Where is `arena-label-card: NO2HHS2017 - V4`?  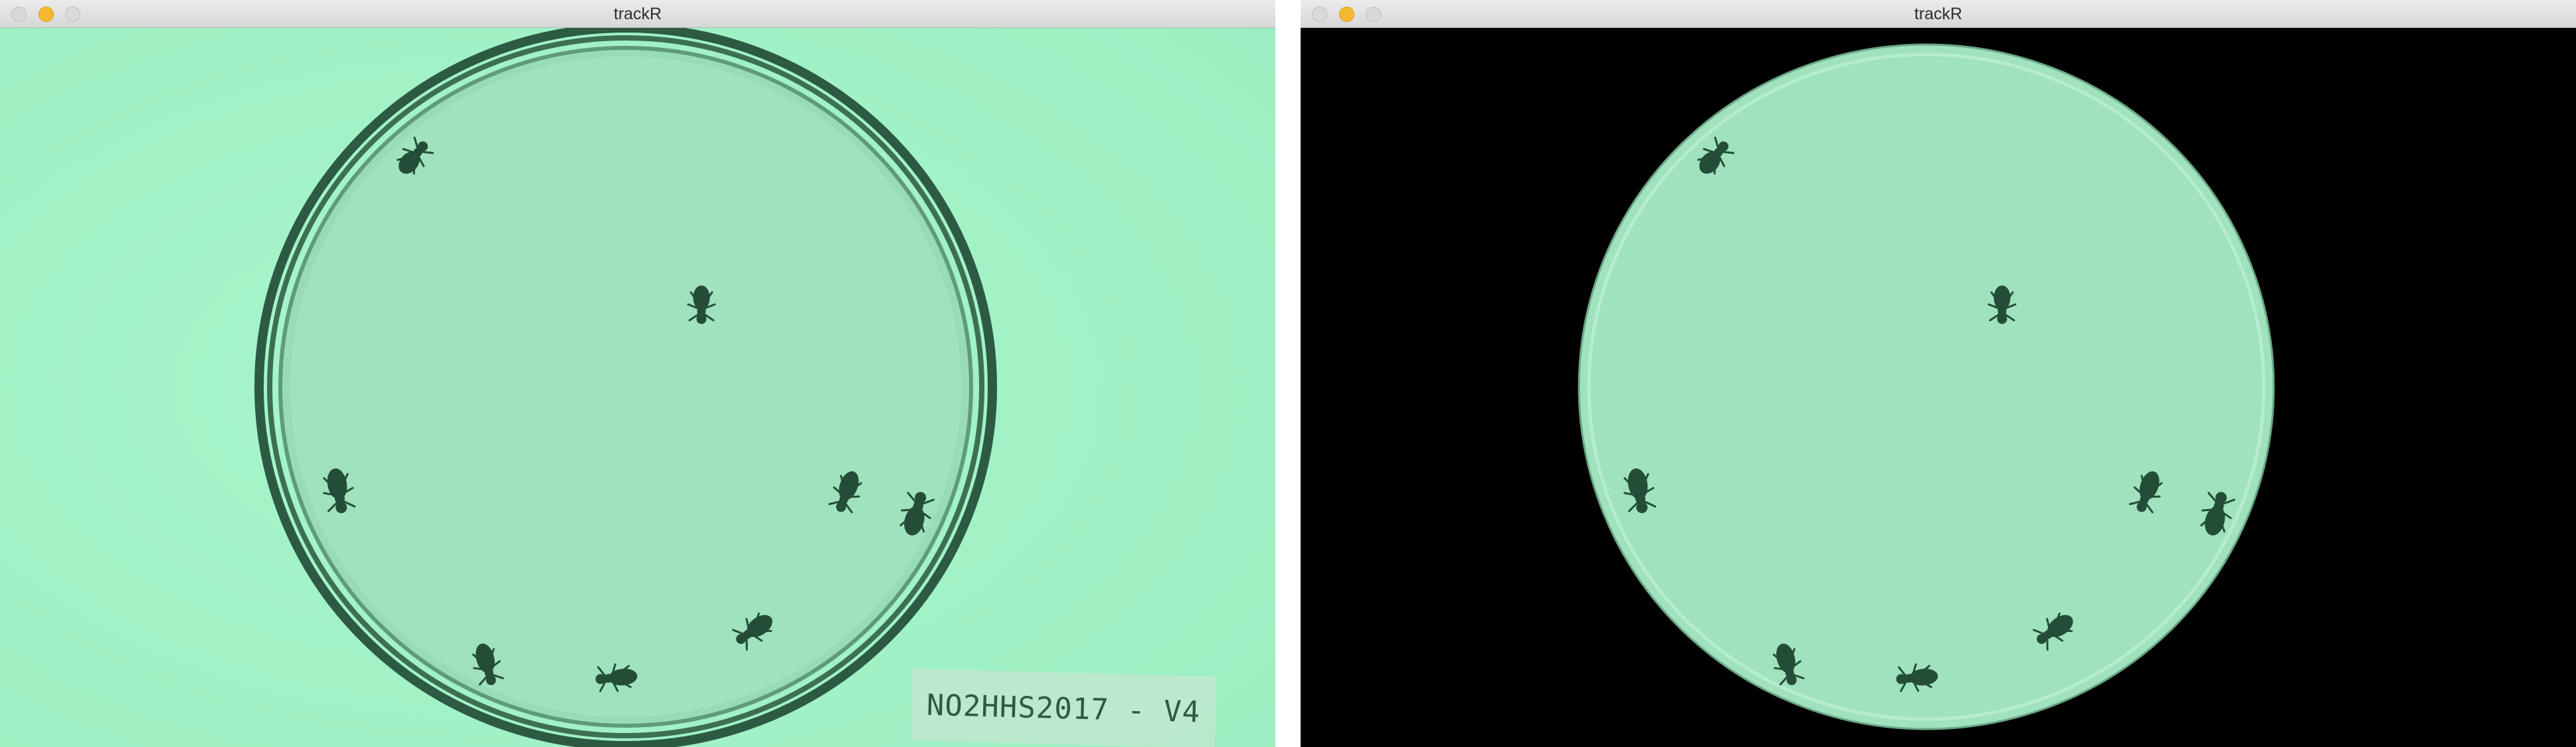 arena-label-card: NO2HHS2017 - V4 is located at coordinates (1063, 708).